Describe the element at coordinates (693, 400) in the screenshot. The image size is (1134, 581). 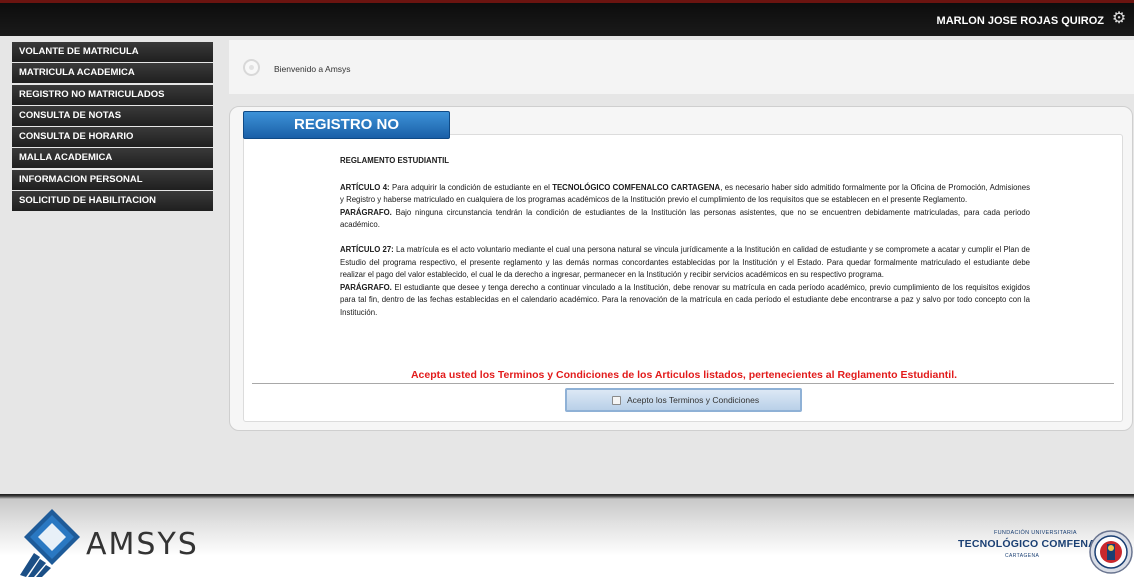
I see `accept-terms-label: Acepto los Terminos y Condiciones` at that location.